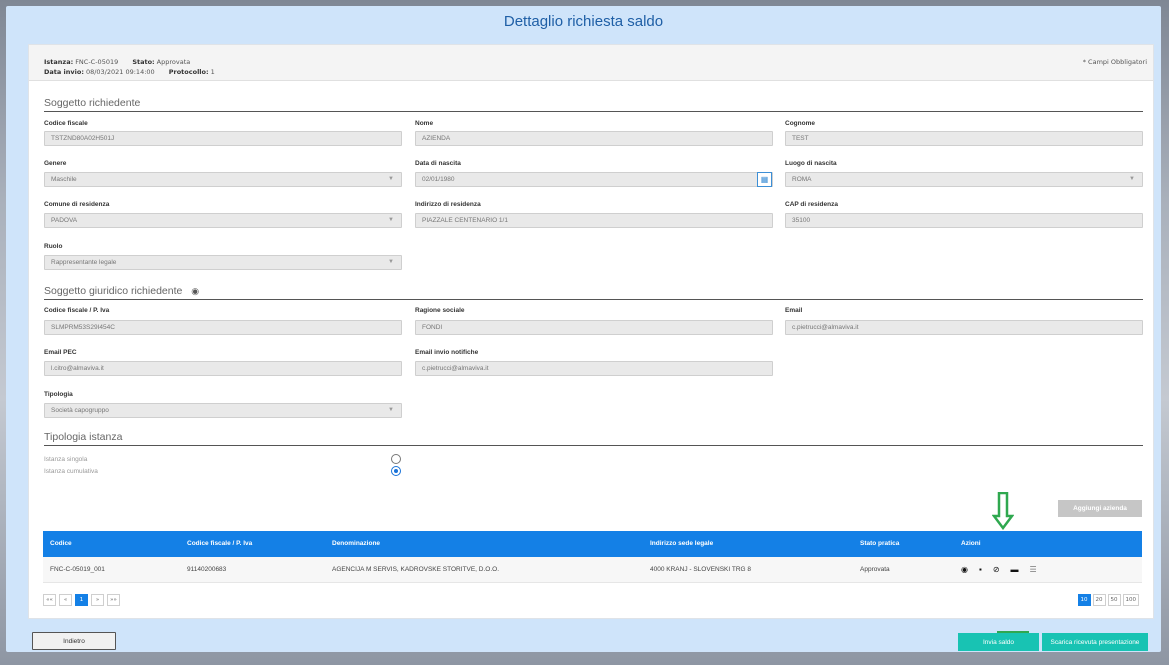 The height and width of the screenshot is (665, 1169). I want to click on first-page-button: ««, so click(49, 600).